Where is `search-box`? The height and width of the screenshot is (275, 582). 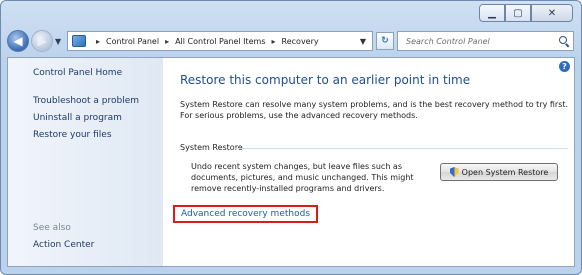
search-box is located at coordinates (485, 41).